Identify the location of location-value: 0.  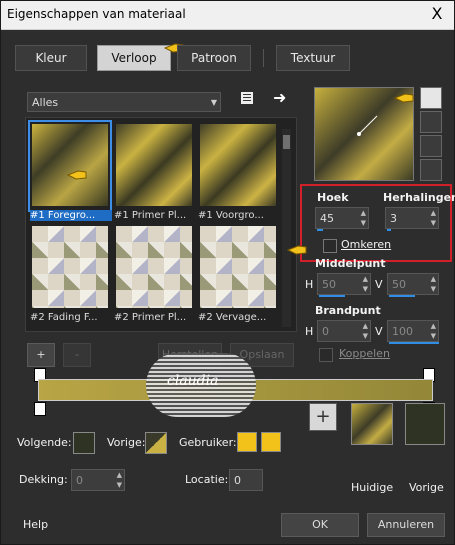
(237, 480).